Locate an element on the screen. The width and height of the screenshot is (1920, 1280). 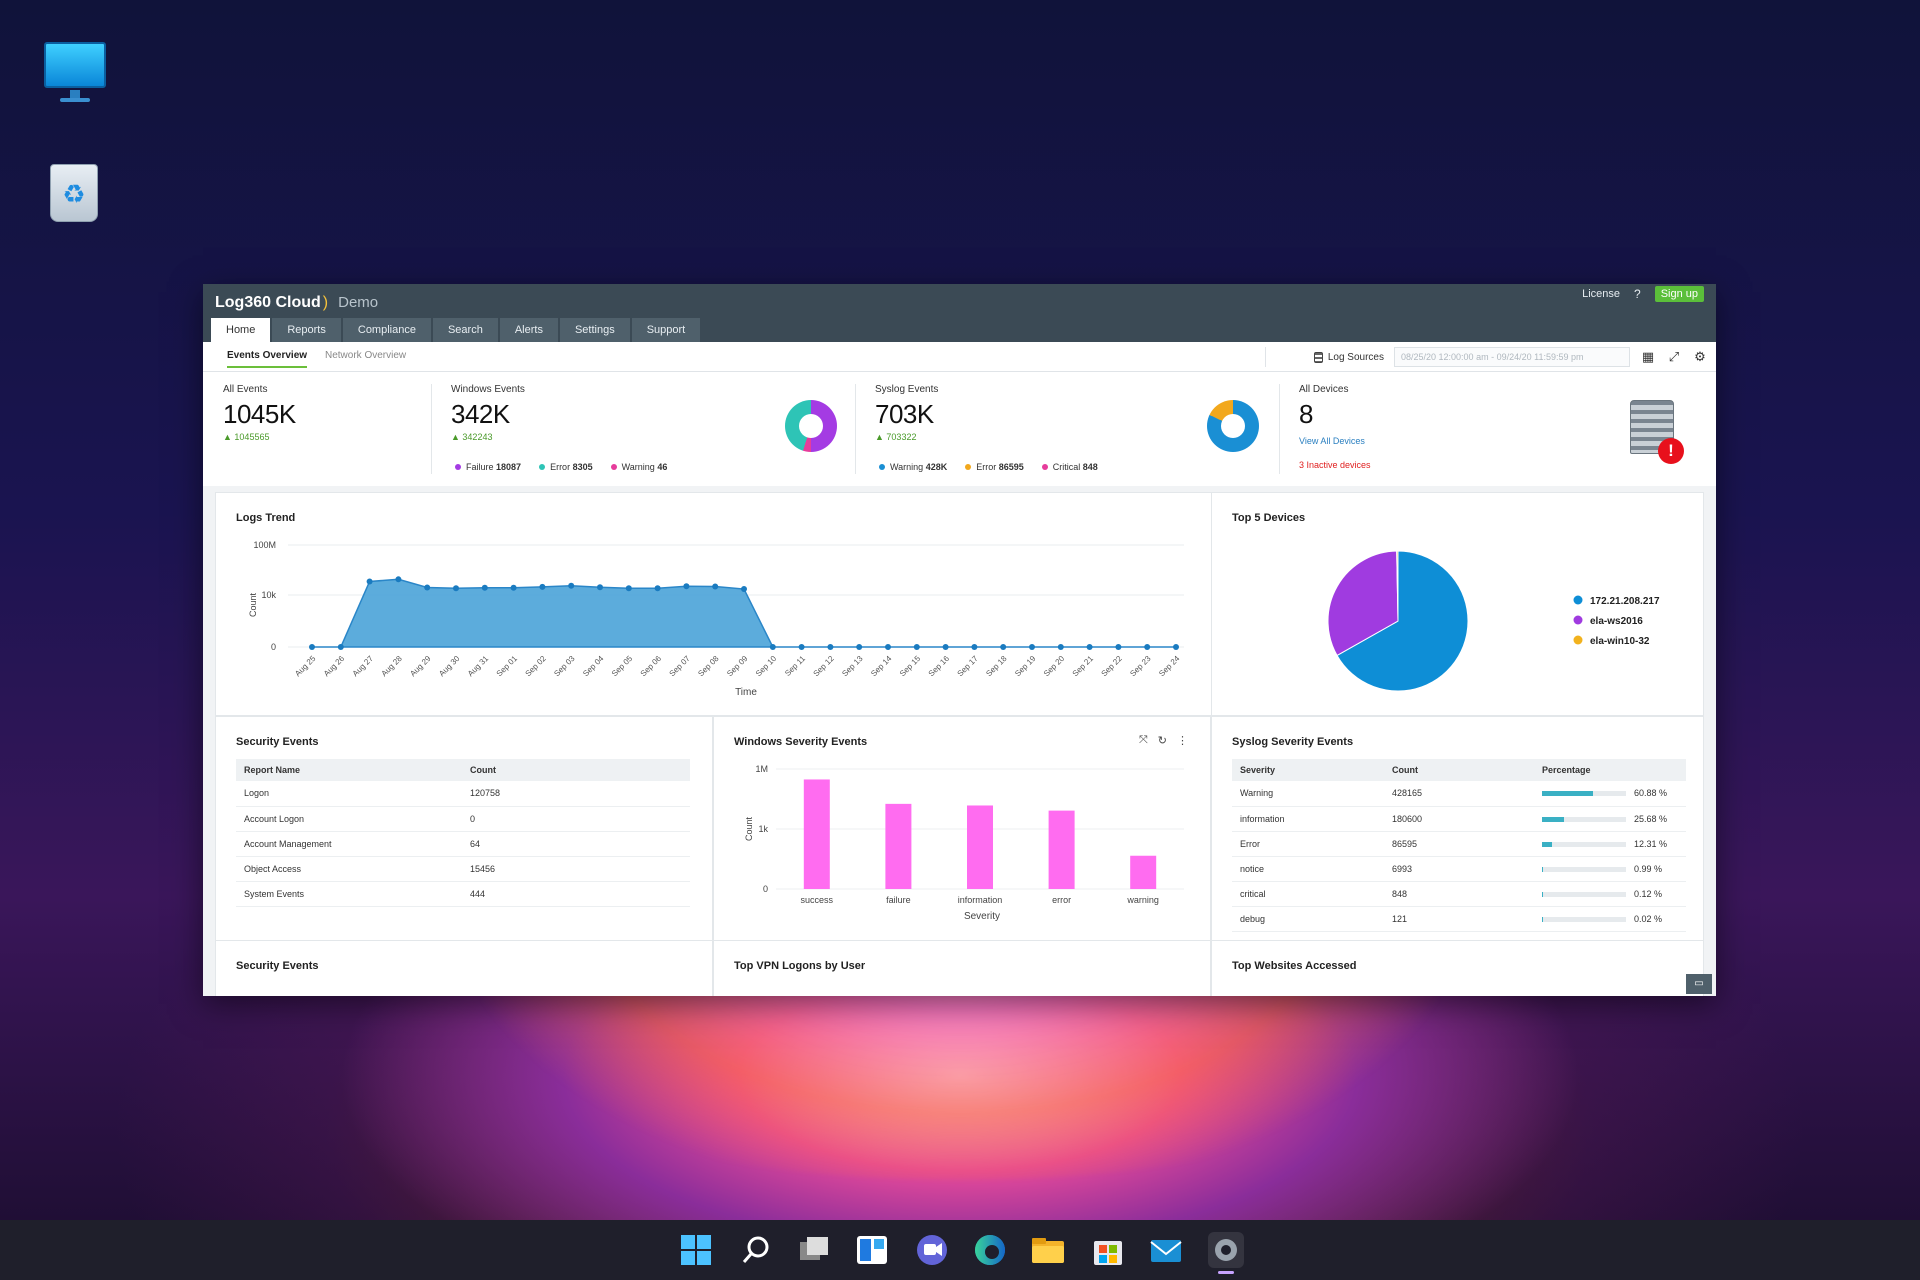
column-header: Severity is located at coordinates (1308, 770).